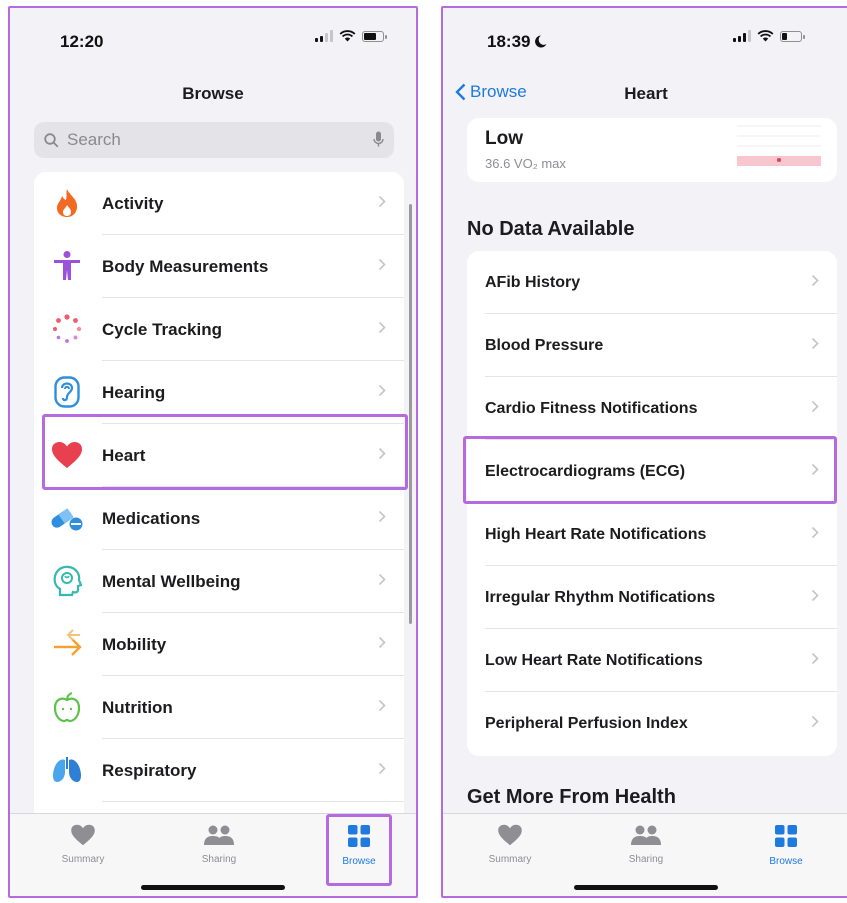  Describe the element at coordinates (645, 37) in the screenshot. I see `status-bar: 18:39` at that location.